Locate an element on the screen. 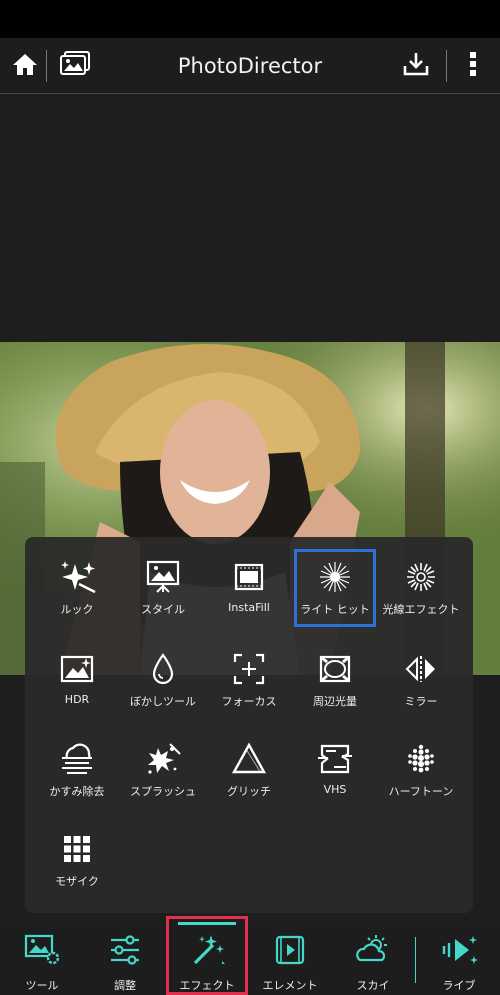  bottom-tab-bar: ツール 調整 エフェクト エレメント スカイ ライブ is located at coordinates (250, 958).